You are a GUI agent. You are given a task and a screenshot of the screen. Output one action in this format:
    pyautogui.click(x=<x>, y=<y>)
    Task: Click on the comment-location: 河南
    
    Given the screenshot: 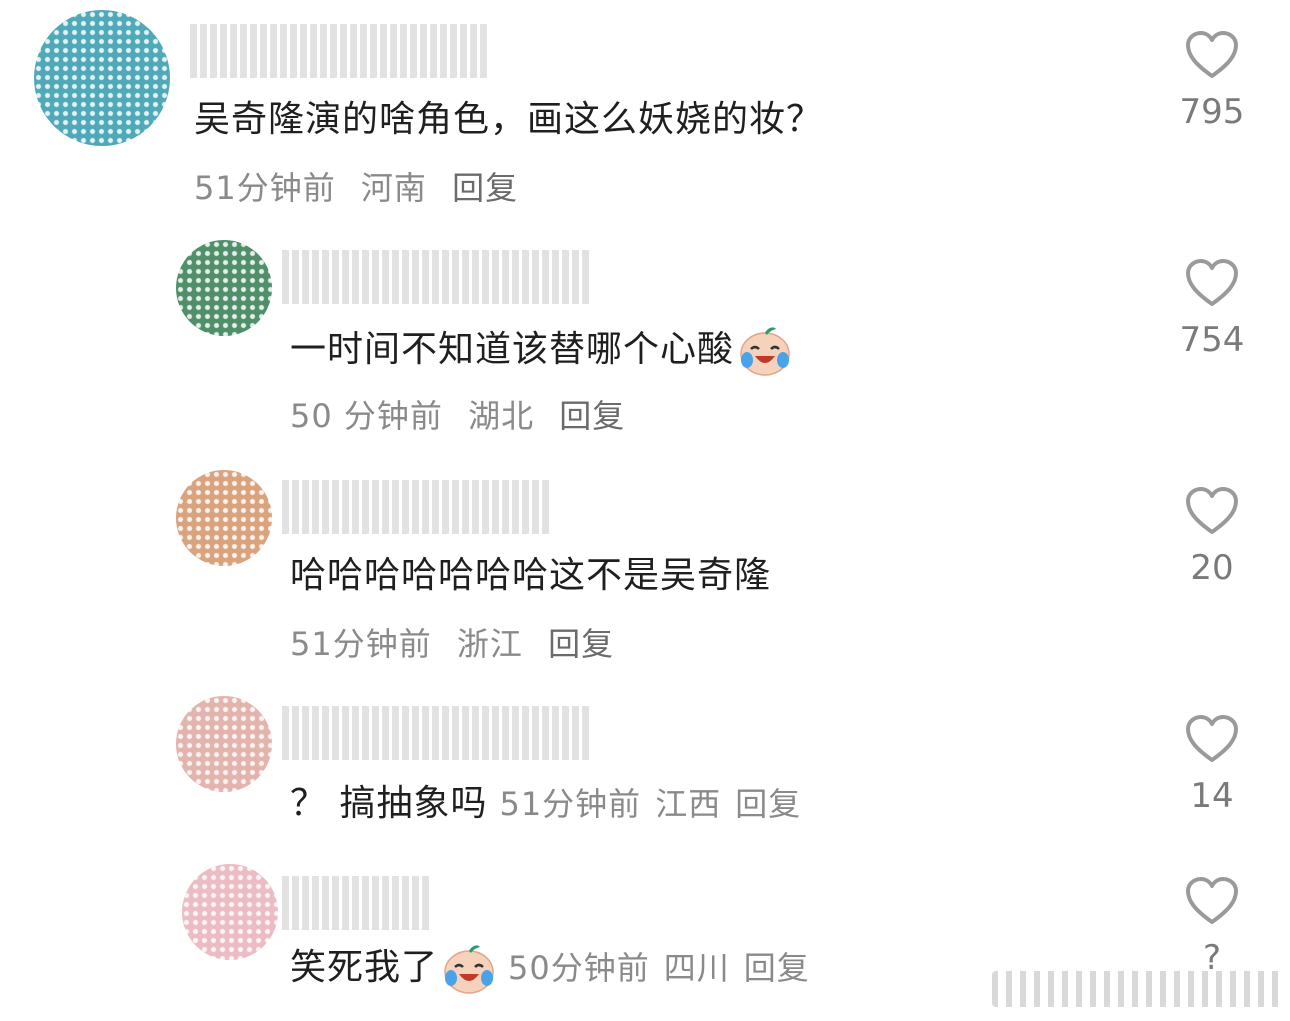 What is the action you would take?
    pyautogui.click(x=393, y=188)
    